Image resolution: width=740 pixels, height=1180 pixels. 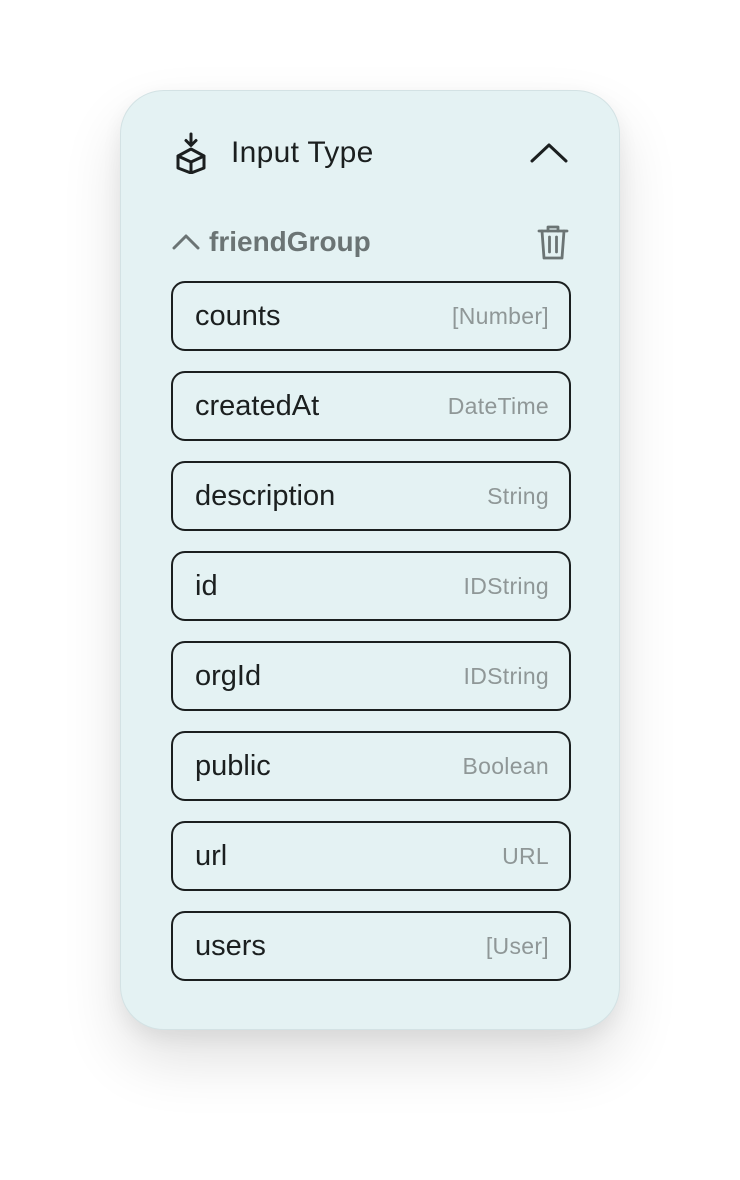 I want to click on field-name: description, so click(x=265, y=495).